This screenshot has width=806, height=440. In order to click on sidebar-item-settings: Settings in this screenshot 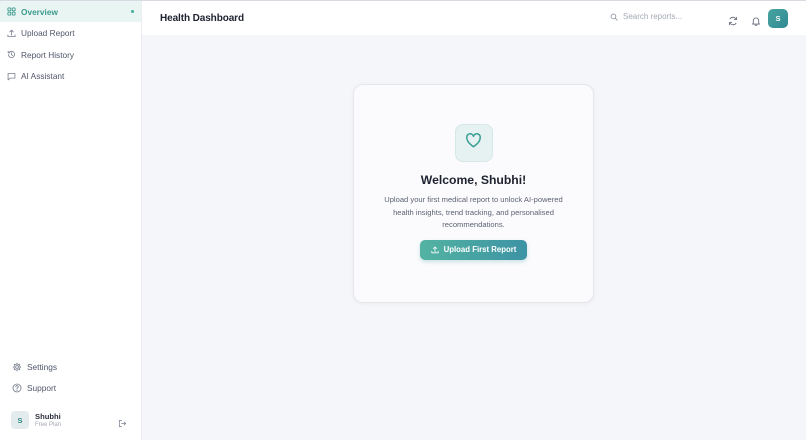, I will do `click(70, 367)`.